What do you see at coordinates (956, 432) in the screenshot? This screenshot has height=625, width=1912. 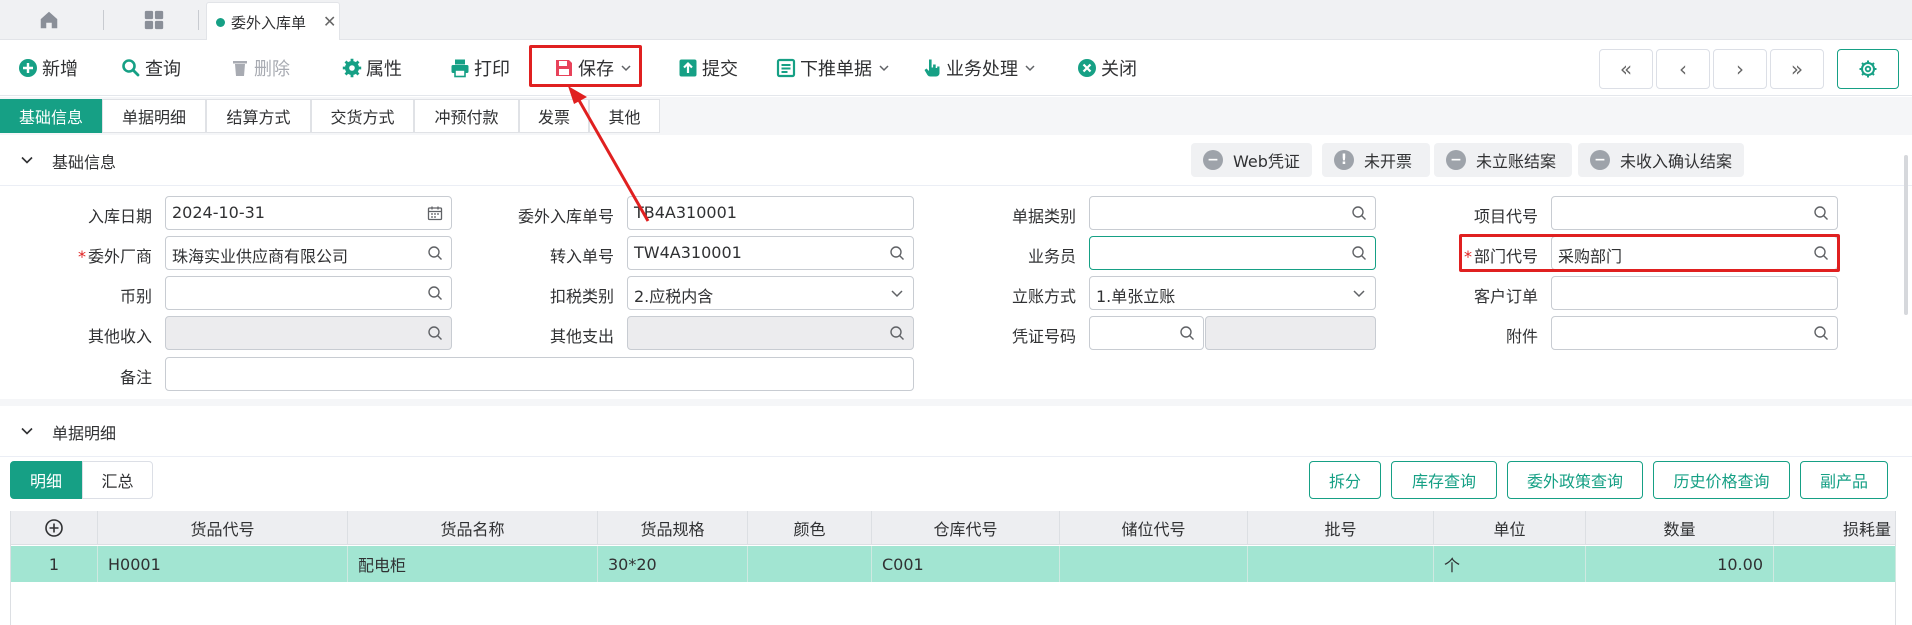 I see `detail-section-header: 单据明细` at bounding box center [956, 432].